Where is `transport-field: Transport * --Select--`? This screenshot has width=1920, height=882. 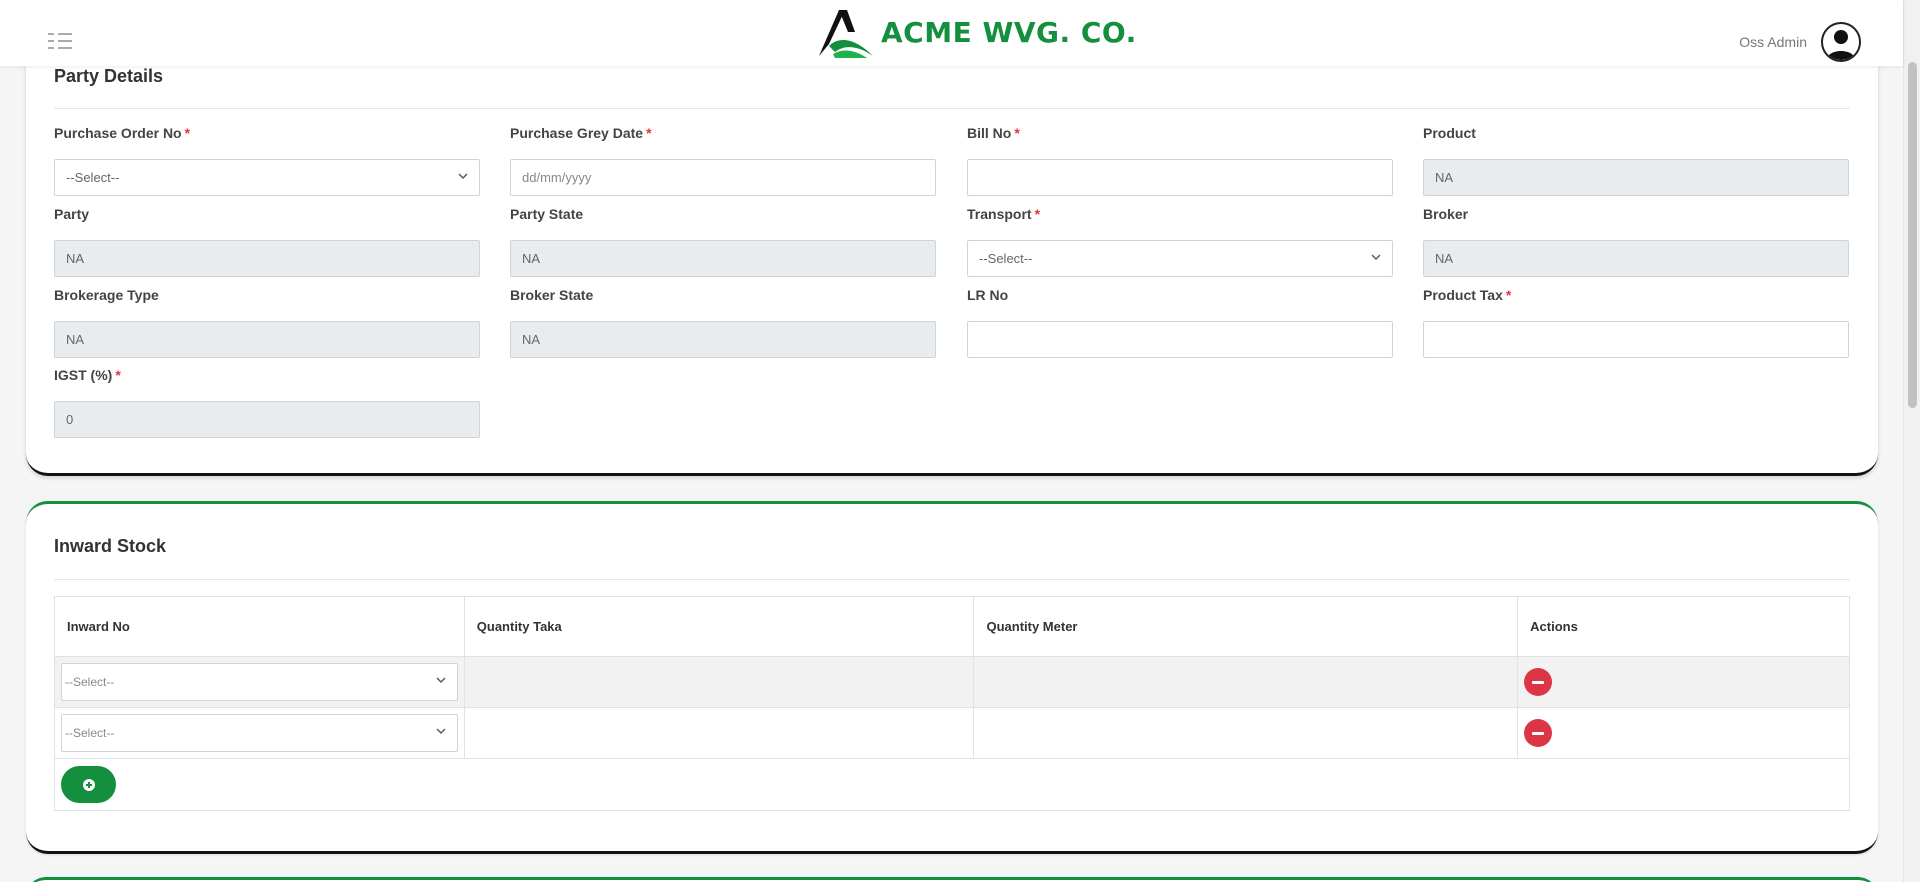
transport-field: Transport * --Select-- is located at coordinates (1180, 240).